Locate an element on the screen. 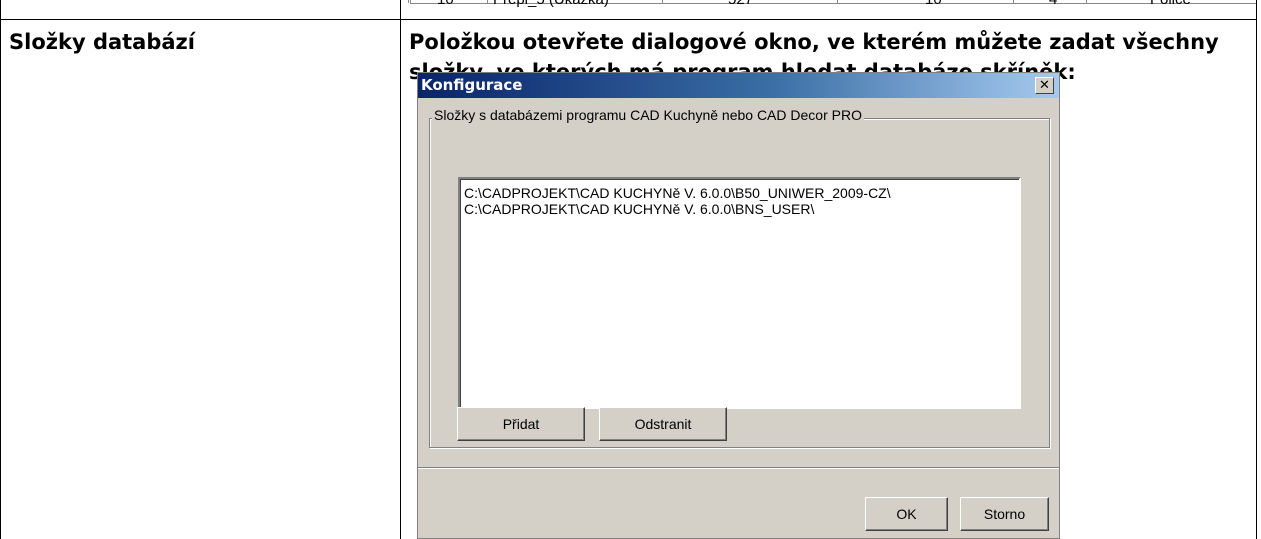 This screenshot has width=1261, height=539. close-icon: ✕ is located at coordinates (1044, 85).